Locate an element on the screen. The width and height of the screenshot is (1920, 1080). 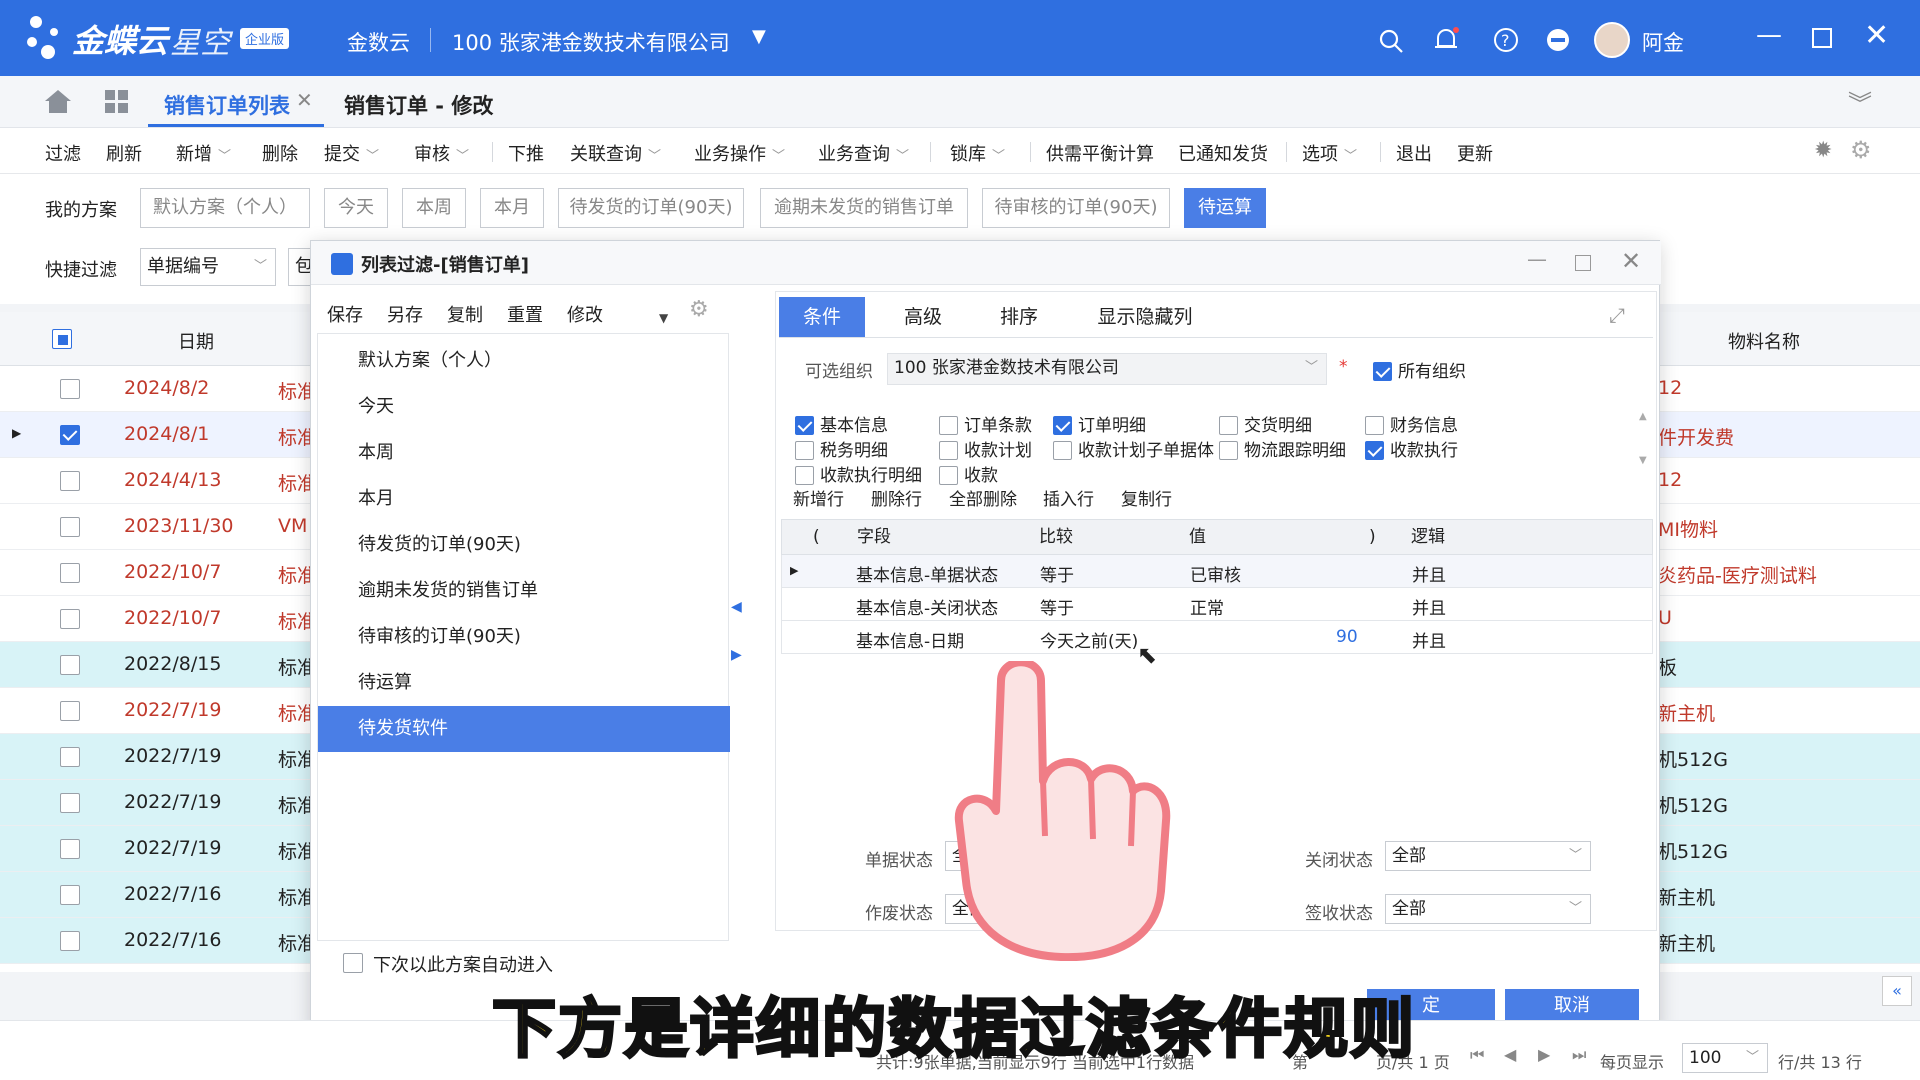
business-query-button: 业务查询 ﹀ is located at coordinates (863, 153).